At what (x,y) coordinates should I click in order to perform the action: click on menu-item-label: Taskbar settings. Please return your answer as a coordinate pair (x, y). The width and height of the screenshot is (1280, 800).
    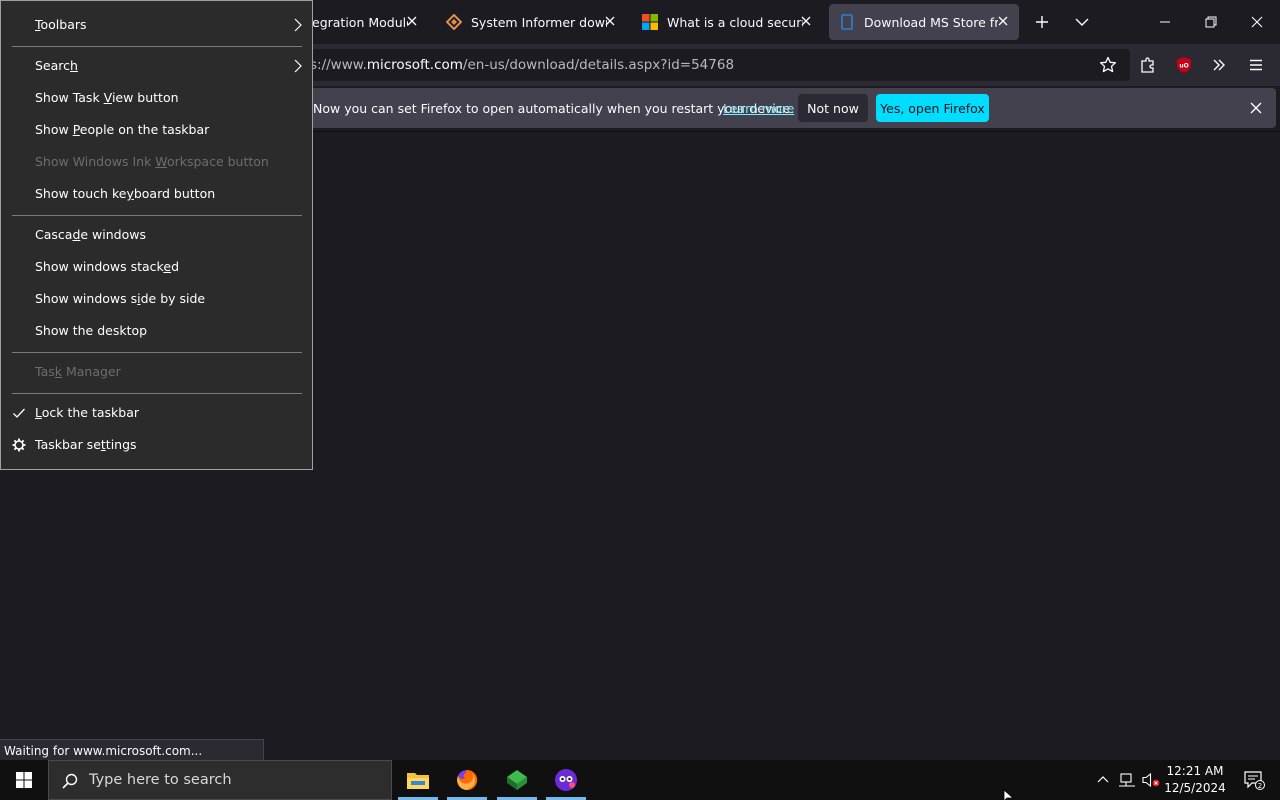
    Looking at the image, I should click on (86, 444).